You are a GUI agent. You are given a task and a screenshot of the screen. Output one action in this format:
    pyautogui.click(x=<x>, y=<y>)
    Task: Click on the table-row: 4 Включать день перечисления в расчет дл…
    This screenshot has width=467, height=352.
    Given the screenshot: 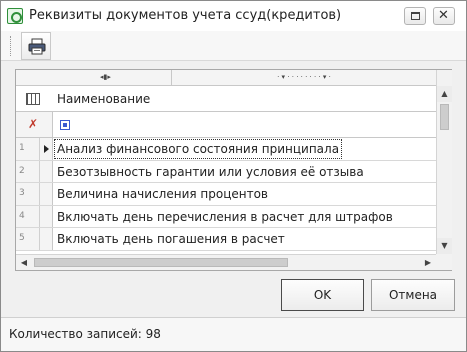 What is the action you would take?
    pyautogui.click(x=226, y=217)
    